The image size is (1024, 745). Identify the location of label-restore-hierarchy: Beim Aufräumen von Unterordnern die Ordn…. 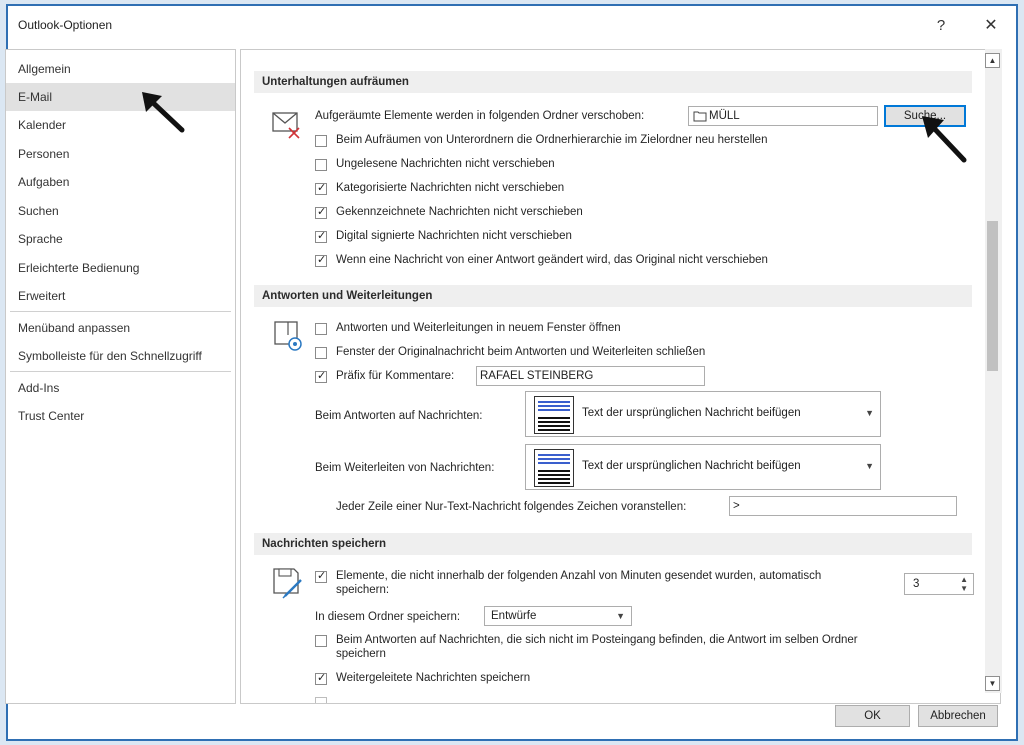
(552, 140).